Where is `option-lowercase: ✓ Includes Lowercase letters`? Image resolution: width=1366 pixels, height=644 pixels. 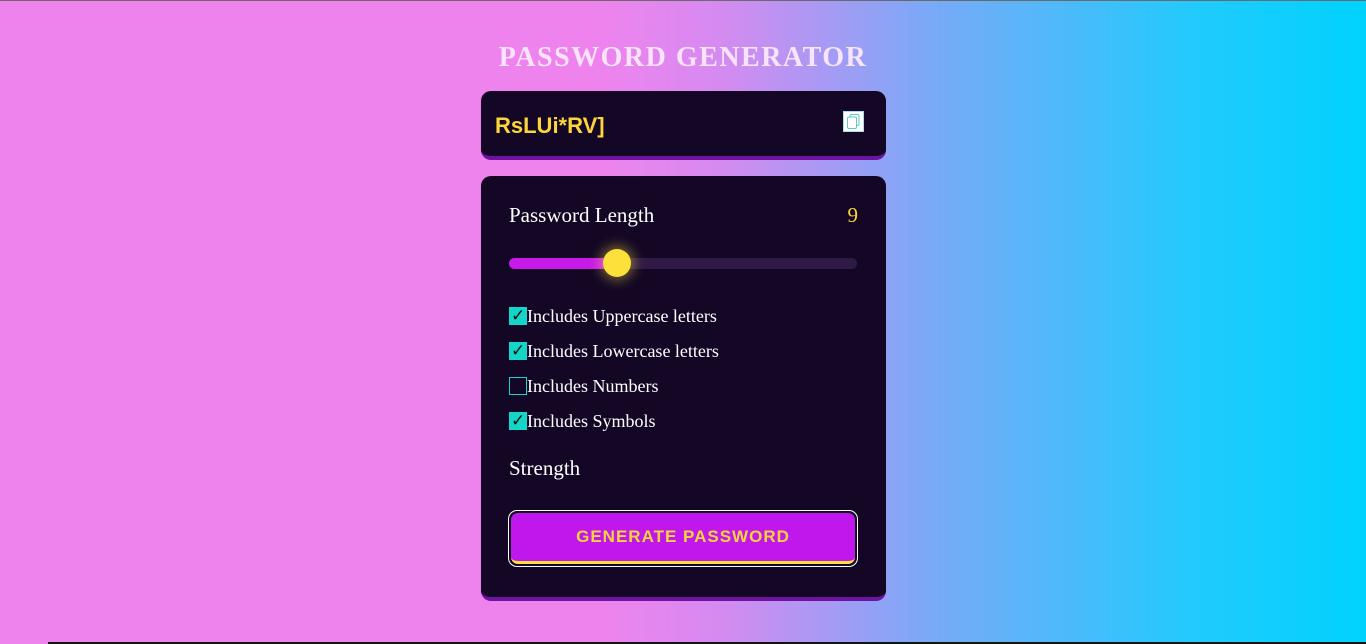 option-lowercase: ✓ Includes Lowercase letters is located at coordinates (614, 351).